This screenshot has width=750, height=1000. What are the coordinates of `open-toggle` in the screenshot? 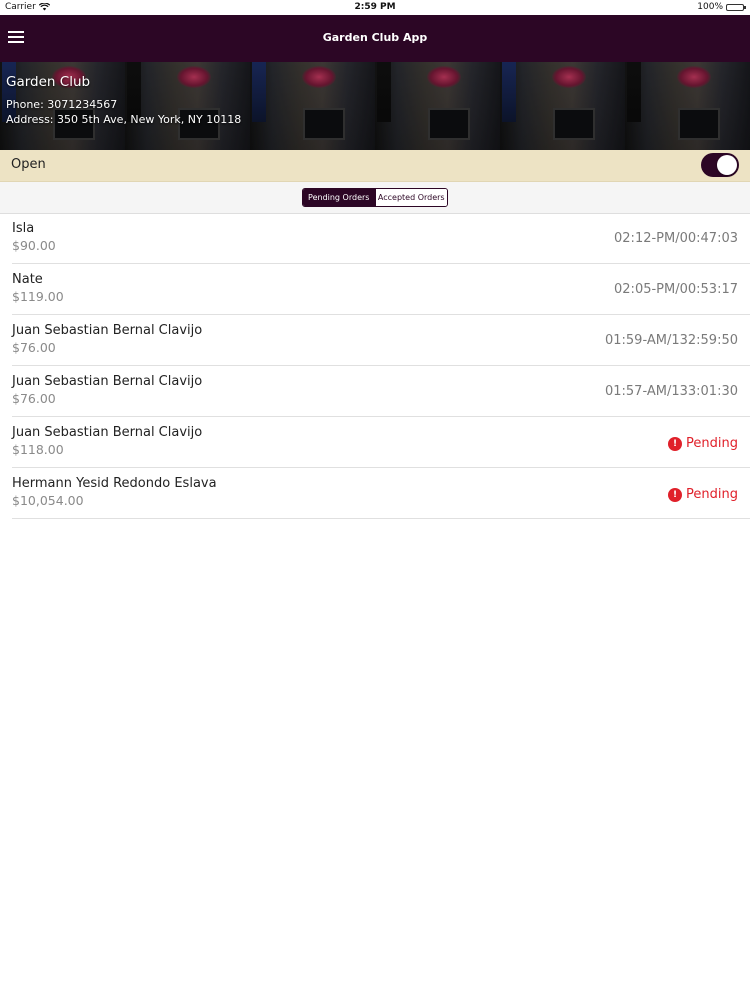 It's located at (720, 165).